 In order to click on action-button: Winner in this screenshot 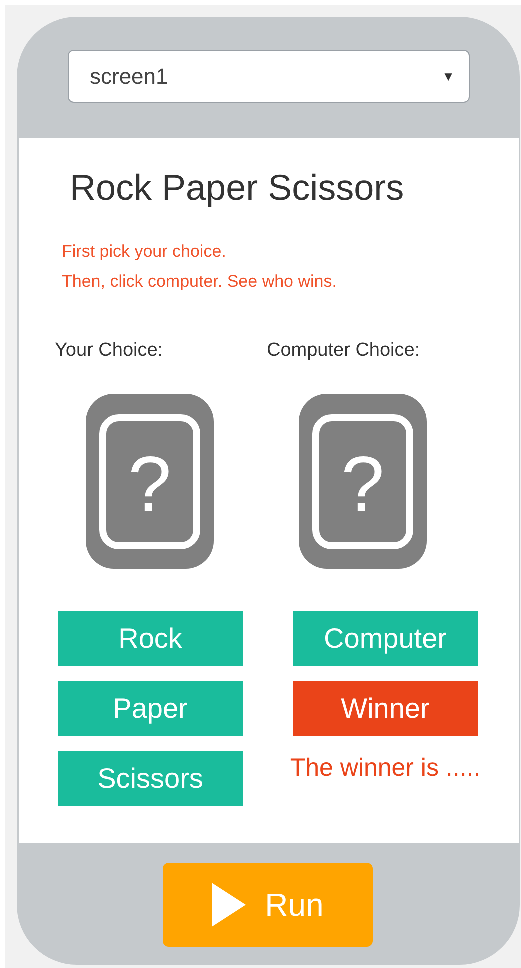, I will do `click(385, 708)`.